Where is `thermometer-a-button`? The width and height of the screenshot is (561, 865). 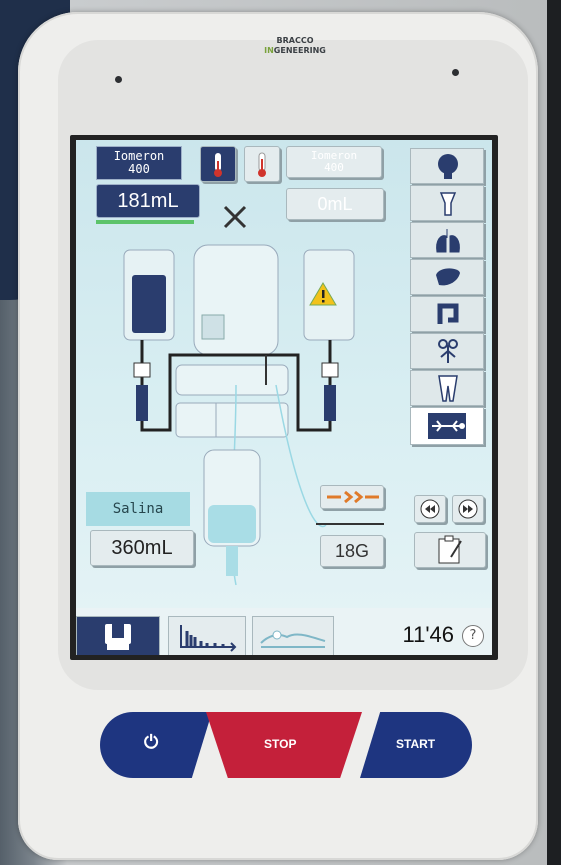 thermometer-a-button is located at coordinates (218, 164).